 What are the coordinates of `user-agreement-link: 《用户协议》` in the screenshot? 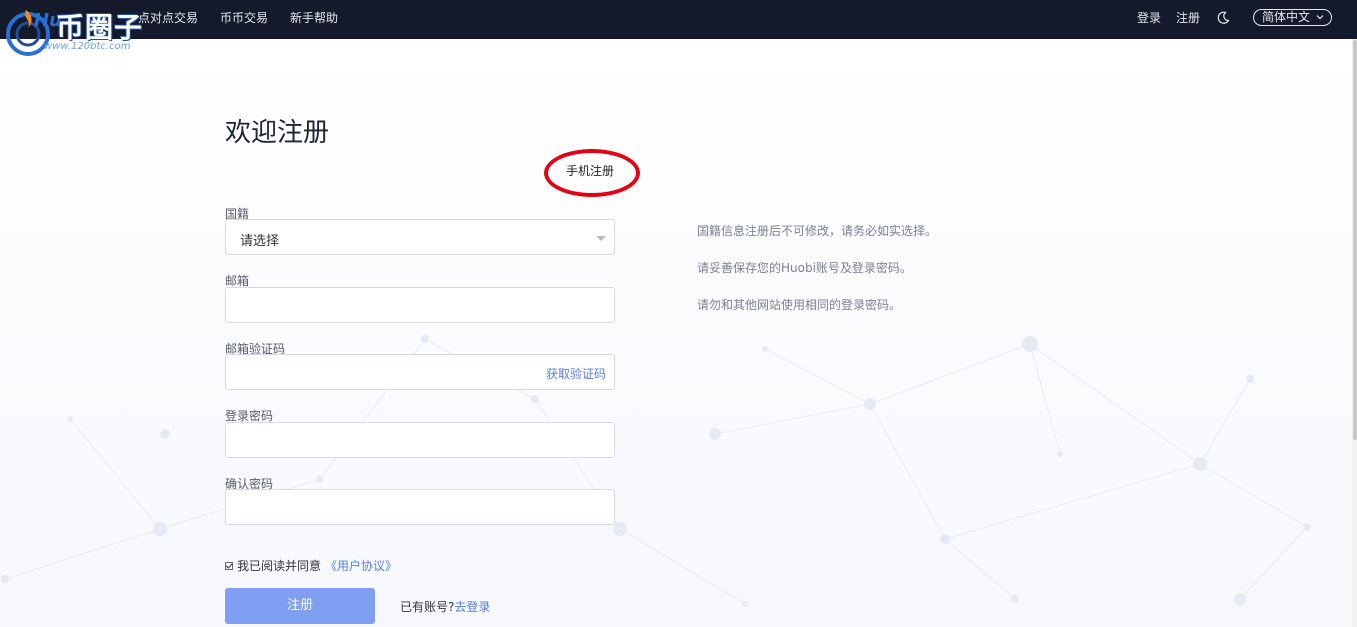 It's located at (361, 566).